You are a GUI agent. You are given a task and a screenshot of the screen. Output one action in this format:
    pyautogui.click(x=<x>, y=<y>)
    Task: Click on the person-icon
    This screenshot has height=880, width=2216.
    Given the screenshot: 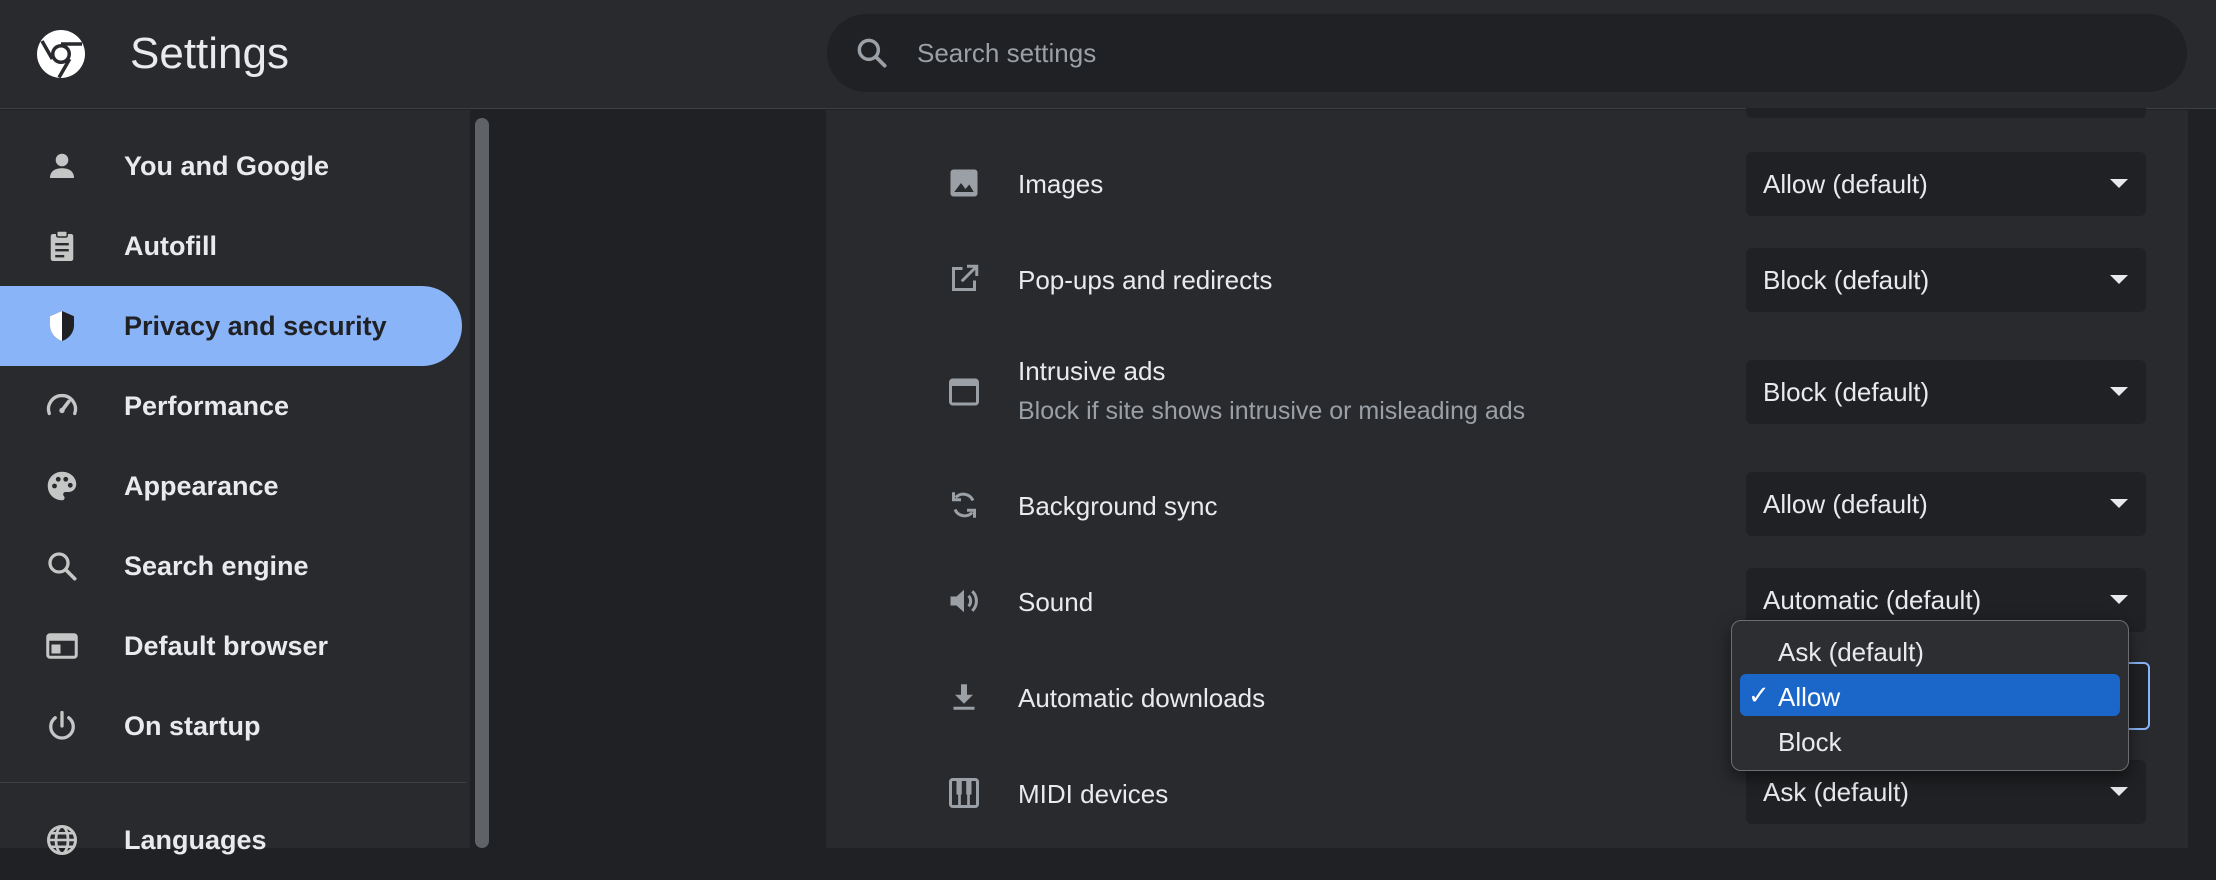 What is the action you would take?
    pyautogui.click(x=62, y=165)
    